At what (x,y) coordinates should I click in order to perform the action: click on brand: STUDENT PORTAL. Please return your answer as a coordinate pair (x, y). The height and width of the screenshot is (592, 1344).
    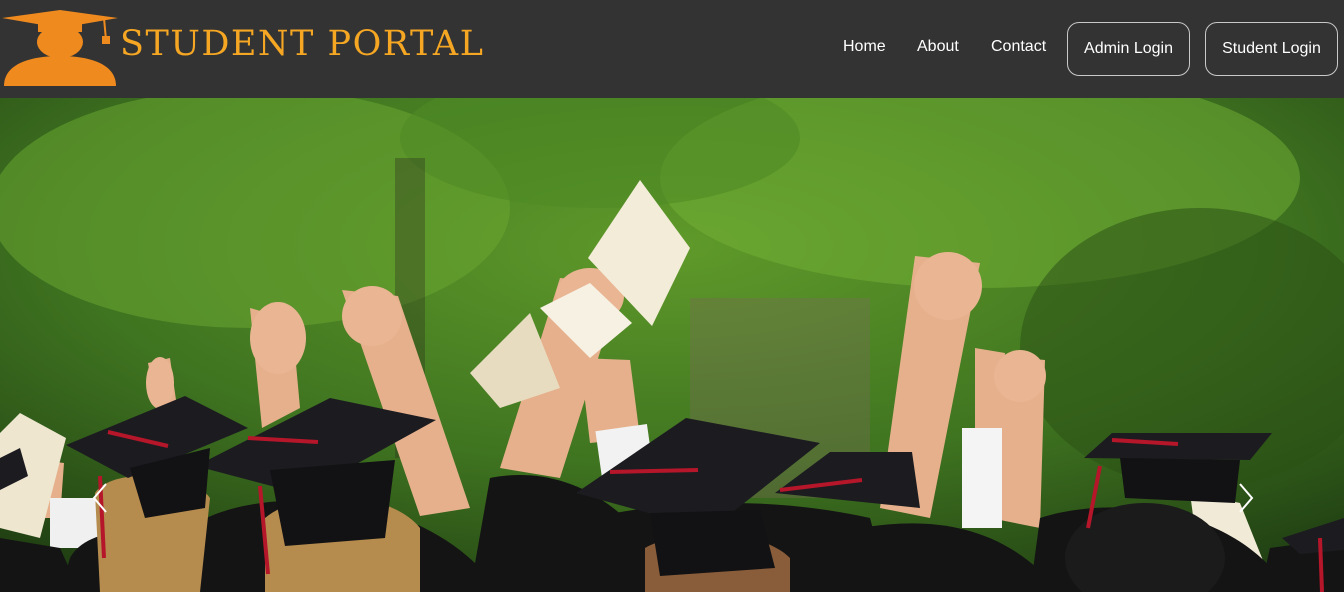
    Looking at the image, I should click on (241, 49).